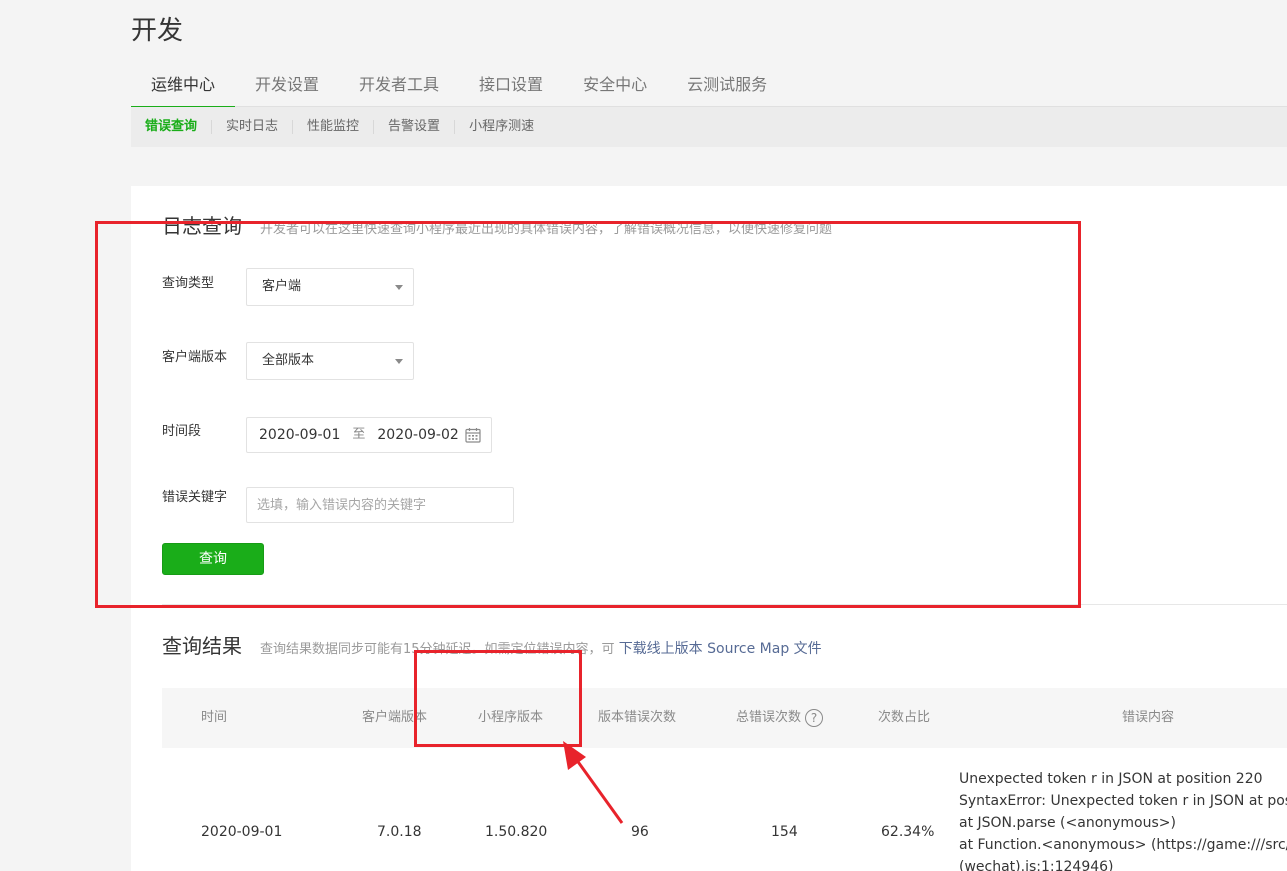 Image resolution: width=1287 pixels, height=871 pixels. What do you see at coordinates (437, 649) in the screenshot?
I see `results-desc-text: 查询结果数据同步可能有15分钟延迟。如需定位错误内容，可` at bounding box center [437, 649].